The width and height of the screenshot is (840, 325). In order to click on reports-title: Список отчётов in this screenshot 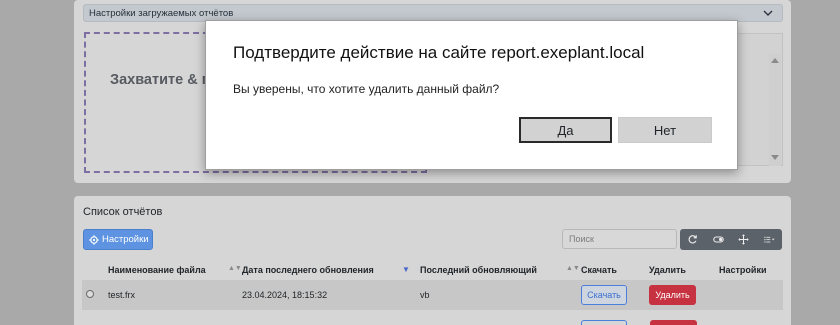, I will do `click(123, 212)`.